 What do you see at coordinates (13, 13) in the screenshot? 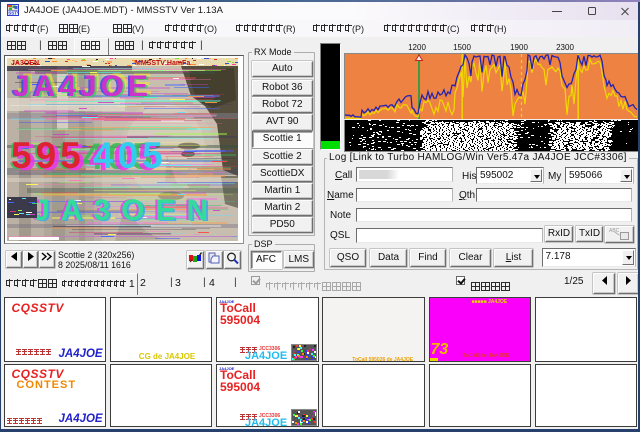
I see `svg-text: SSTV` at bounding box center [13, 13].